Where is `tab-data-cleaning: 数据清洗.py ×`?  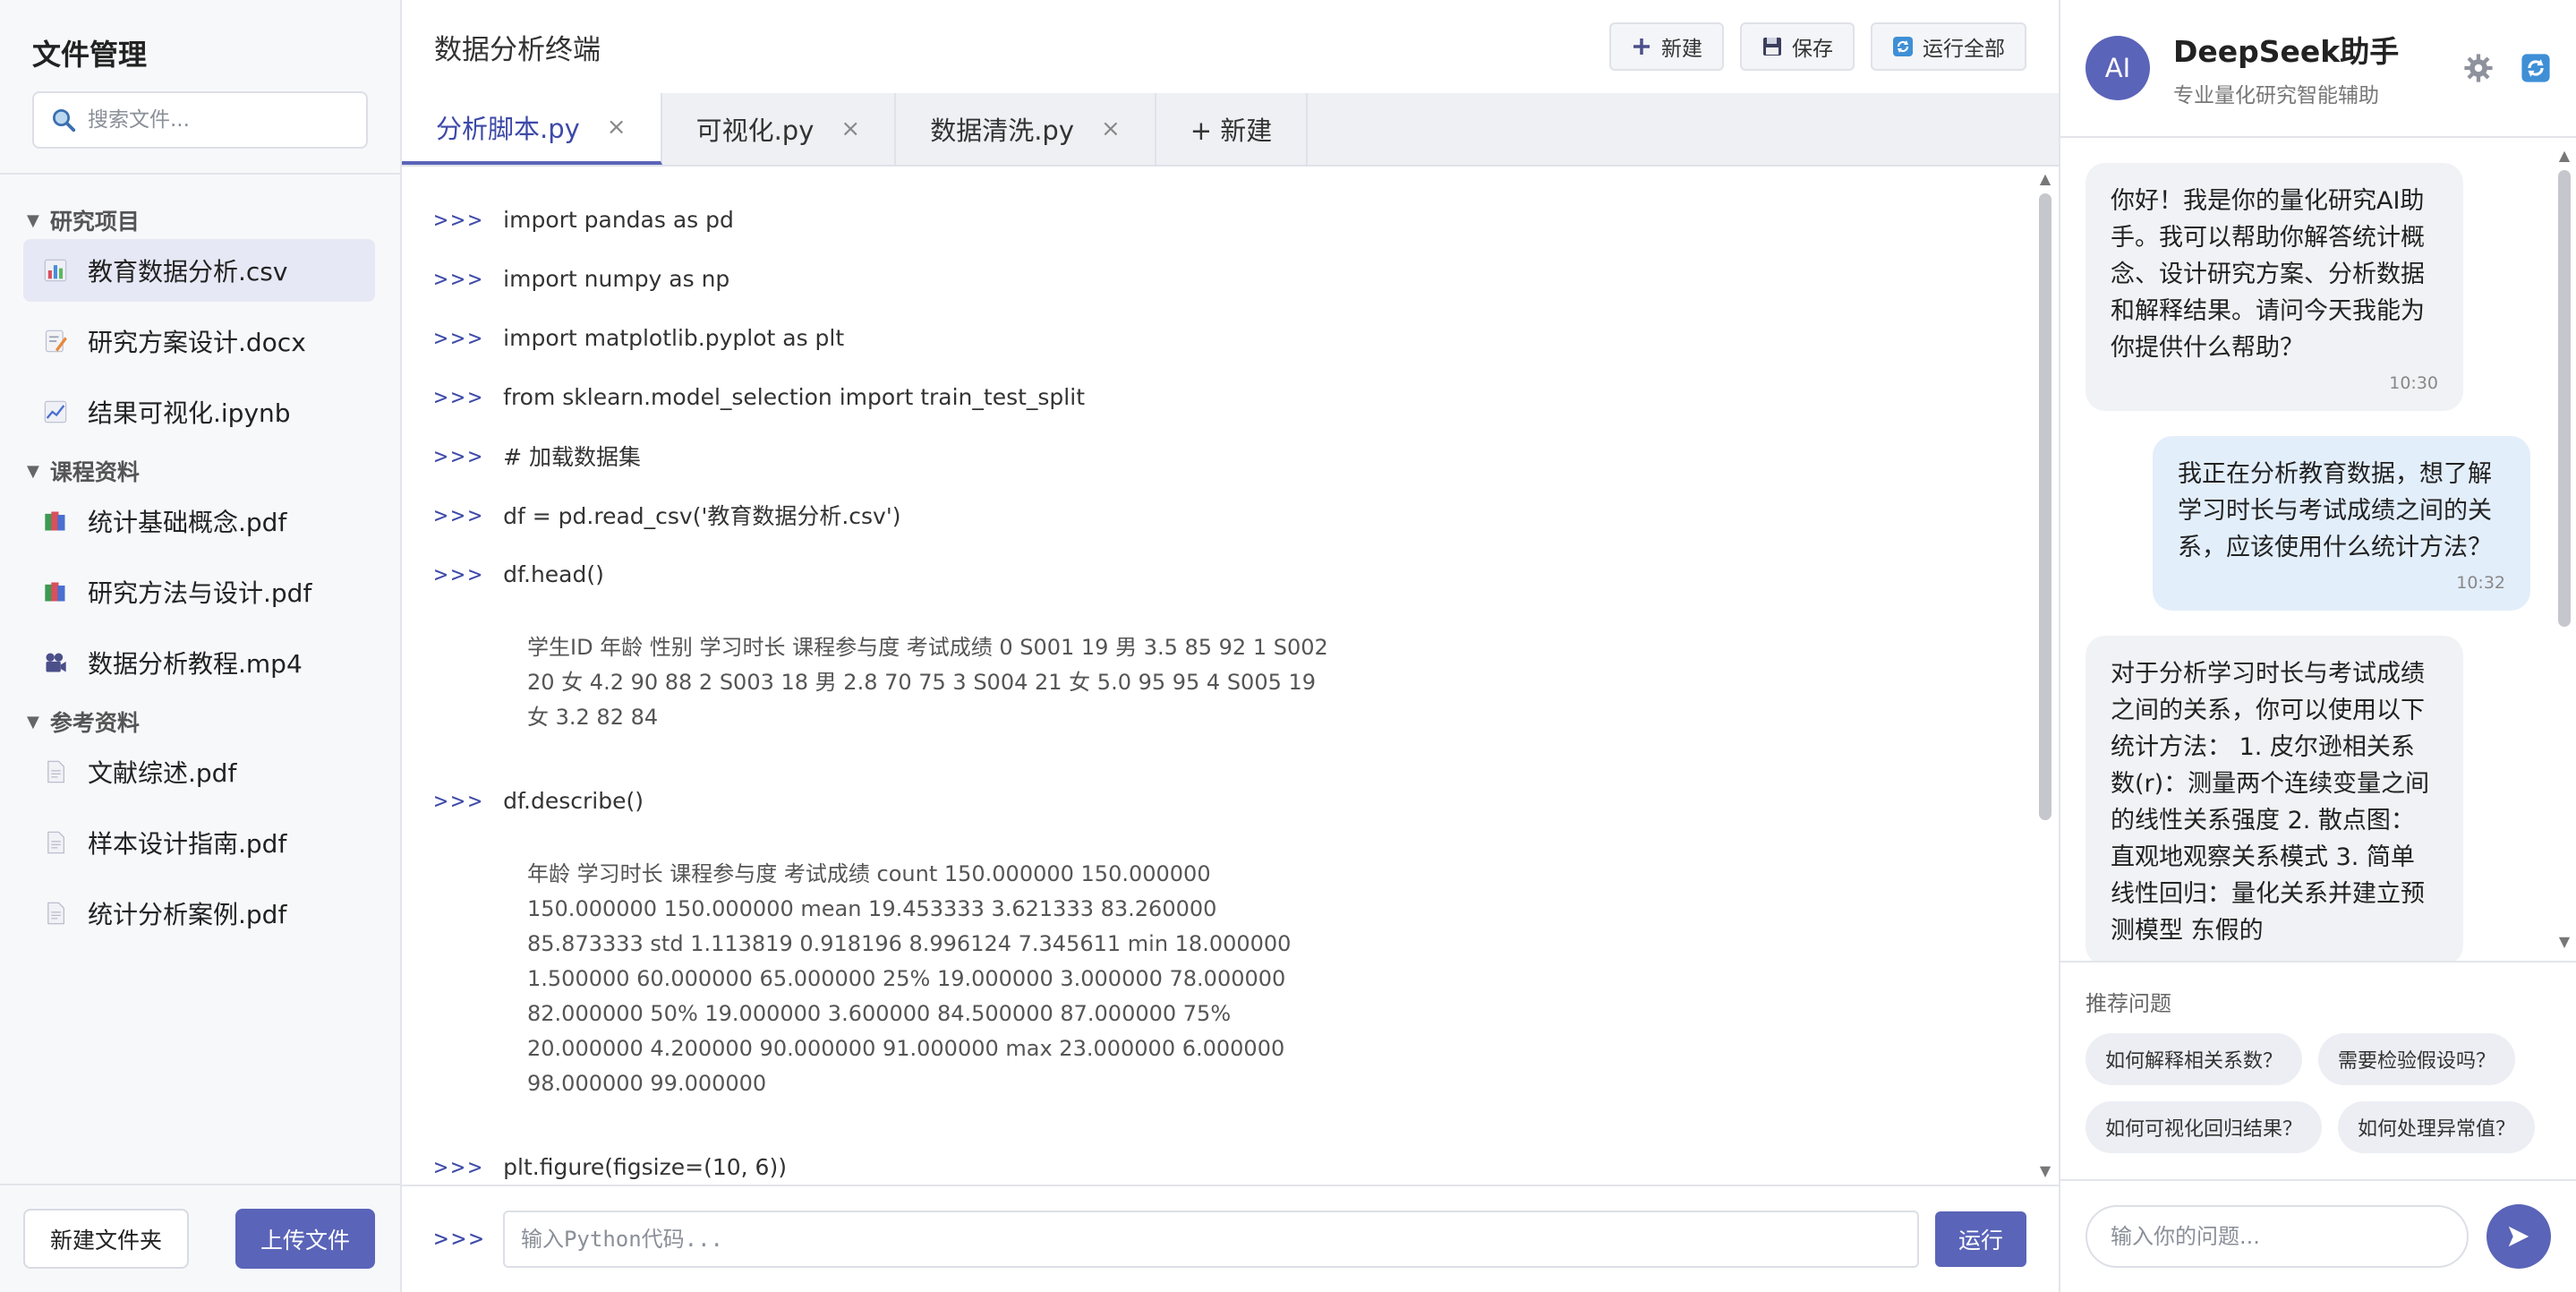
tab-data-cleaning: 数据清洗.py × is located at coordinates (1026, 129).